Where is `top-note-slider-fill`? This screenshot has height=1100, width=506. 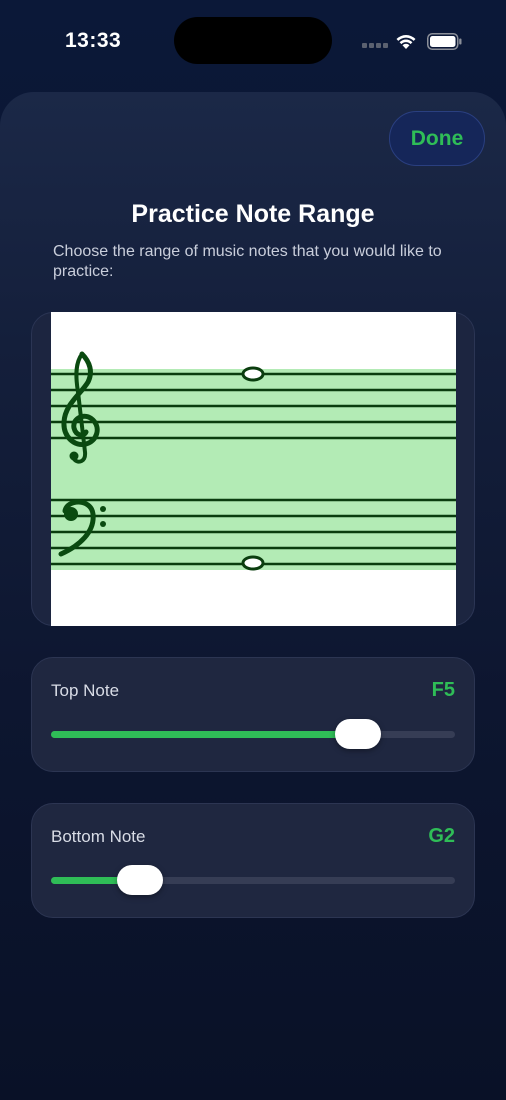 top-note-slider-fill is located at coordinates (205, 734).